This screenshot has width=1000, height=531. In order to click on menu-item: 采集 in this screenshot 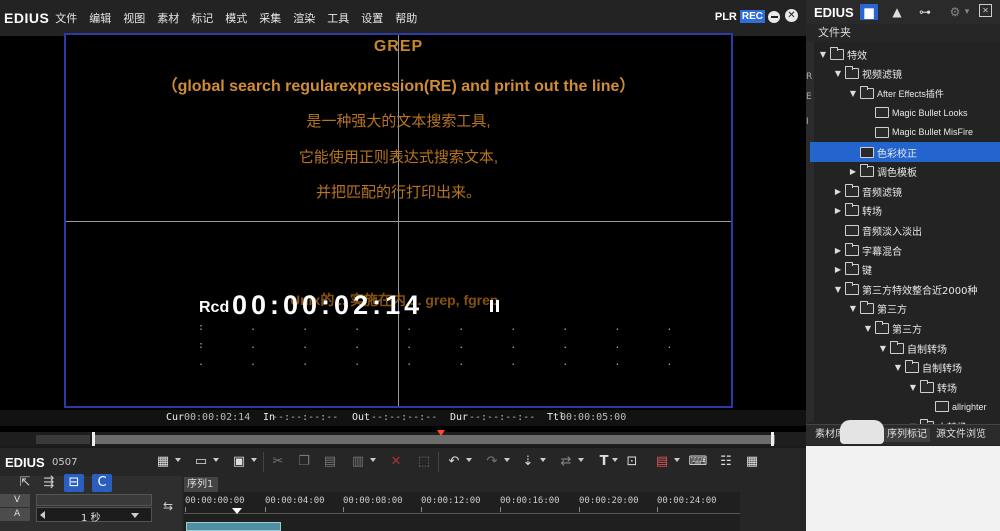, I will do `click(270, 18)`.